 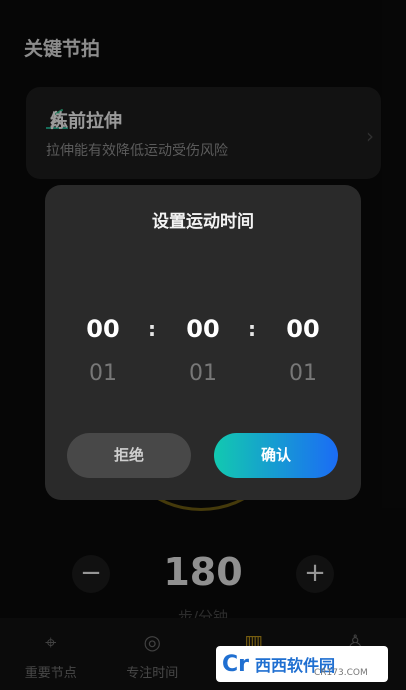 What do you see at coordinates (103, 373) in the screenshot?
I see `hours-next: 01` at bounding box center [103, 373].